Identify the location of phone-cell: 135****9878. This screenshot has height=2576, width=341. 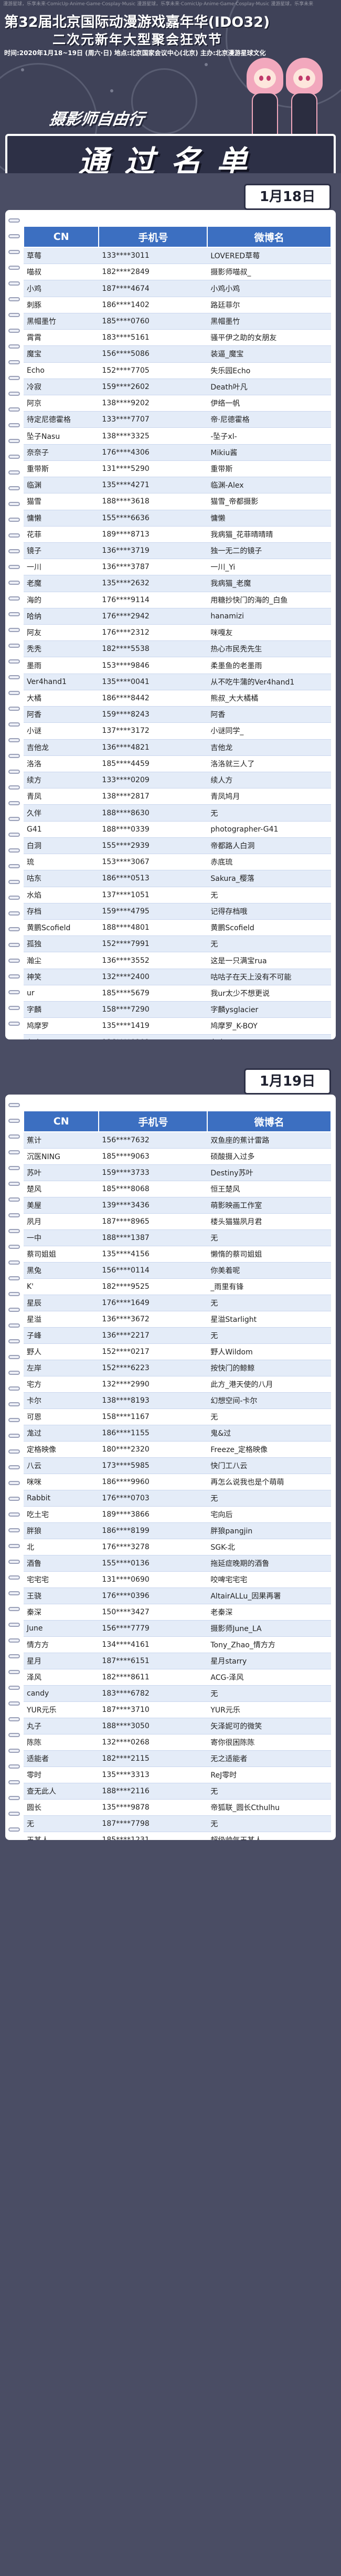
(153, 1808).